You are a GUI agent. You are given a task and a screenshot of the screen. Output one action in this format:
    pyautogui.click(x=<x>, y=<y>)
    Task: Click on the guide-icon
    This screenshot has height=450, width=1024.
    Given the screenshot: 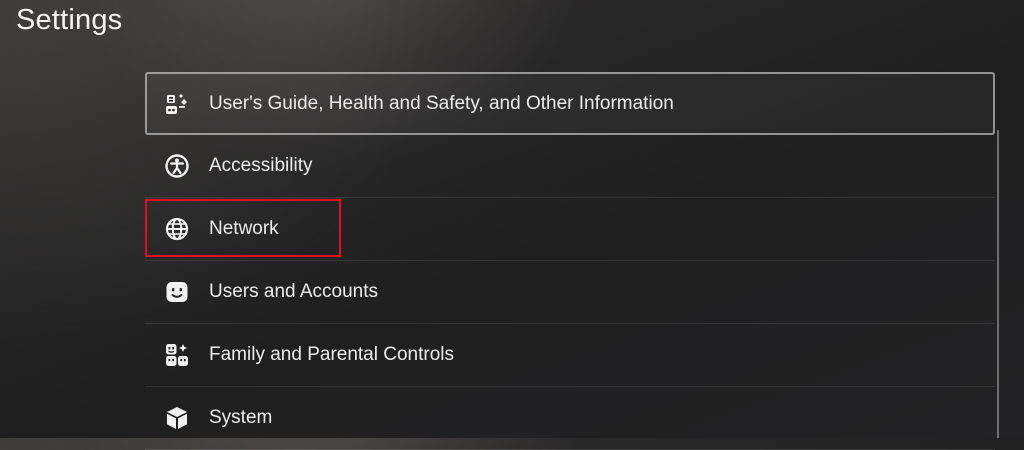 What is the action you would take?
    pyautogui.click(x=177, y=104)
    